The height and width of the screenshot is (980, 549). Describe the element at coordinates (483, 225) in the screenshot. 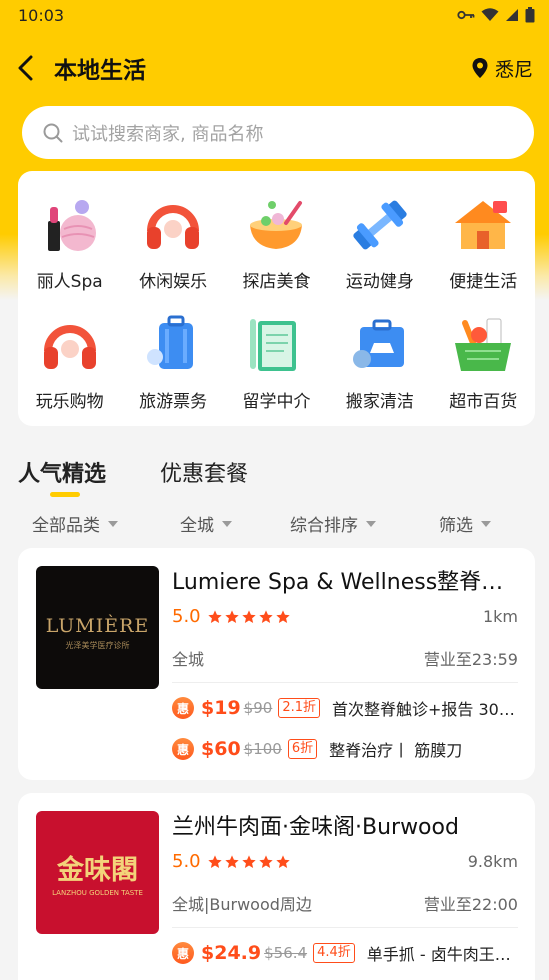

I see `house-icon` at that location.